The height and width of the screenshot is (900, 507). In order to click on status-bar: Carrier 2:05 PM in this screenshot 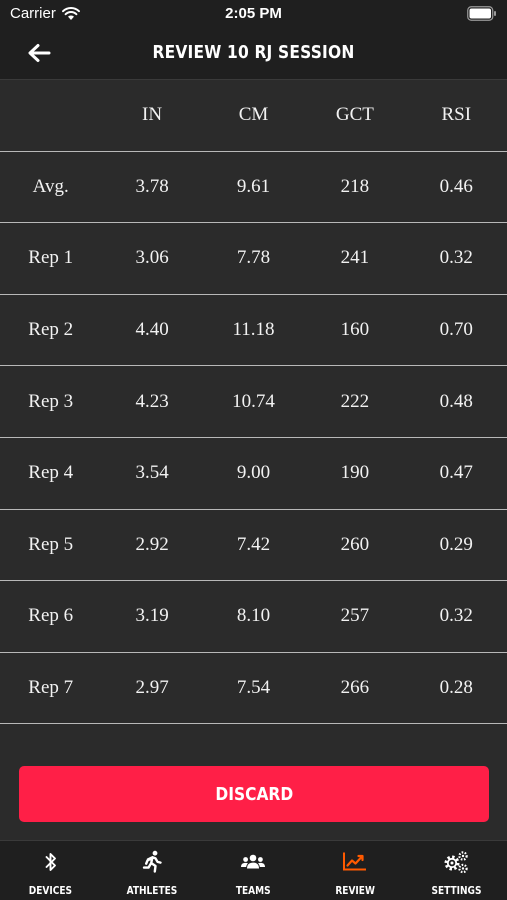, I will do `click(253, 14)`.